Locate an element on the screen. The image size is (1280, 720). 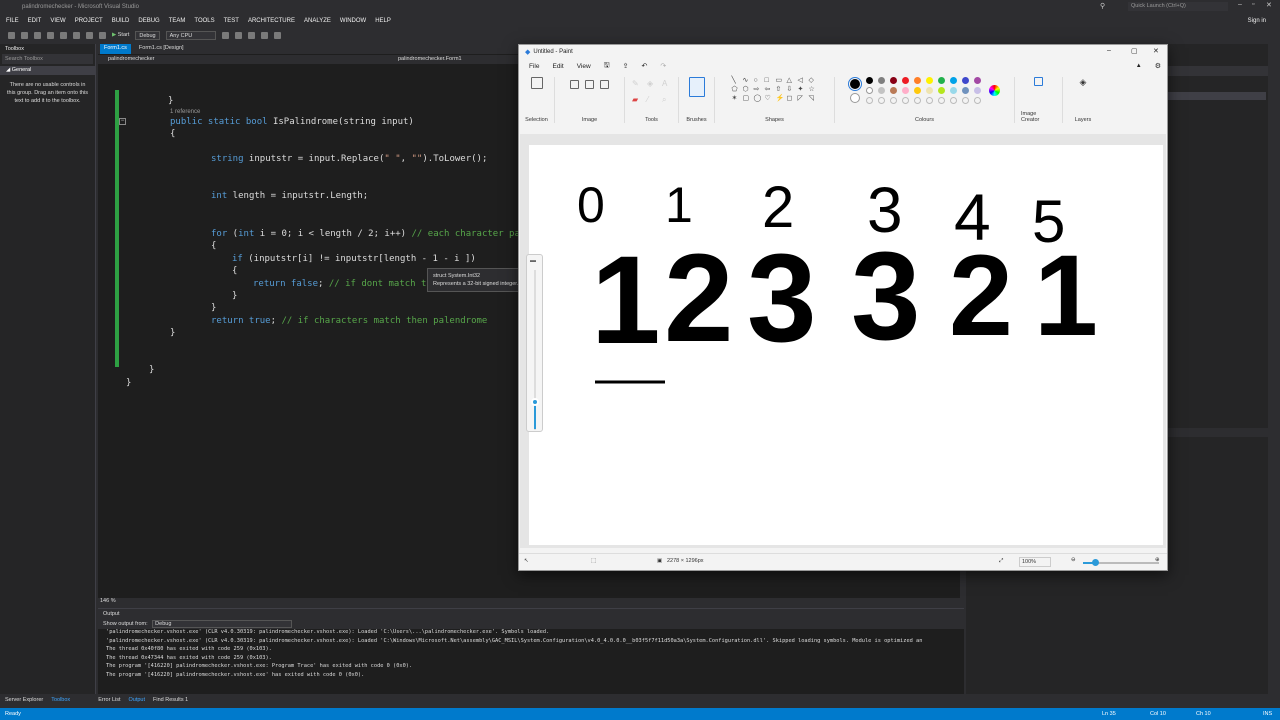
grip-icon: ▬ is located at coordinates (533, 261).